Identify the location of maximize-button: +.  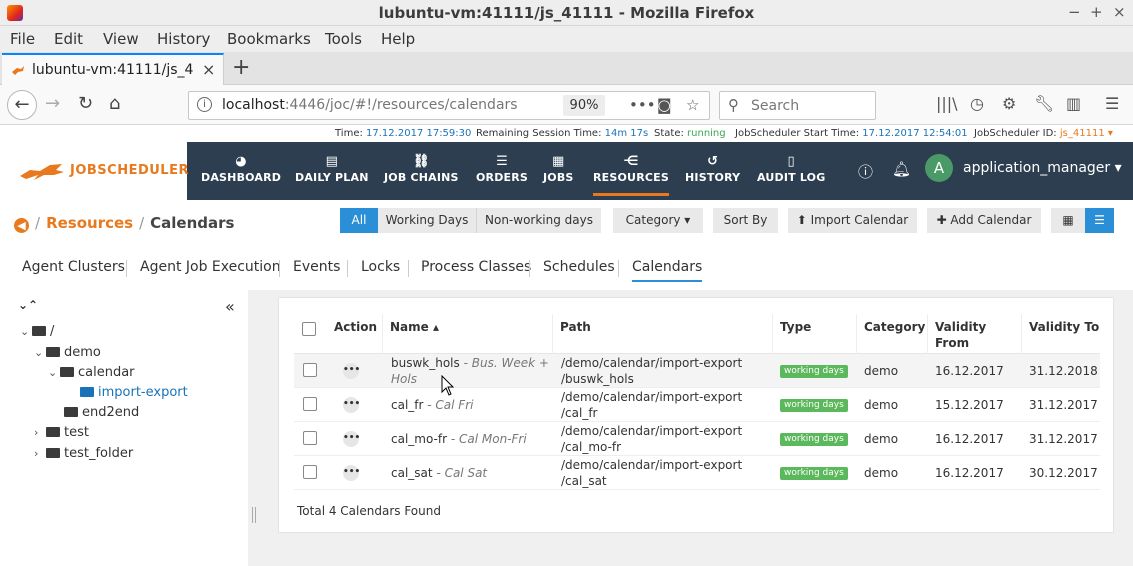
(1096, 12).